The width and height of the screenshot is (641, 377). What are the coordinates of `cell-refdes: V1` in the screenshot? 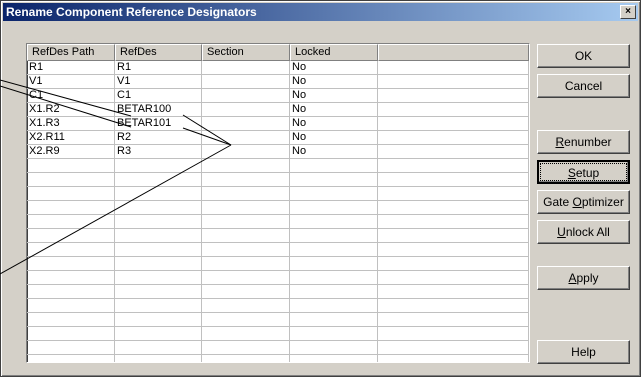 It's located at (158, 81).